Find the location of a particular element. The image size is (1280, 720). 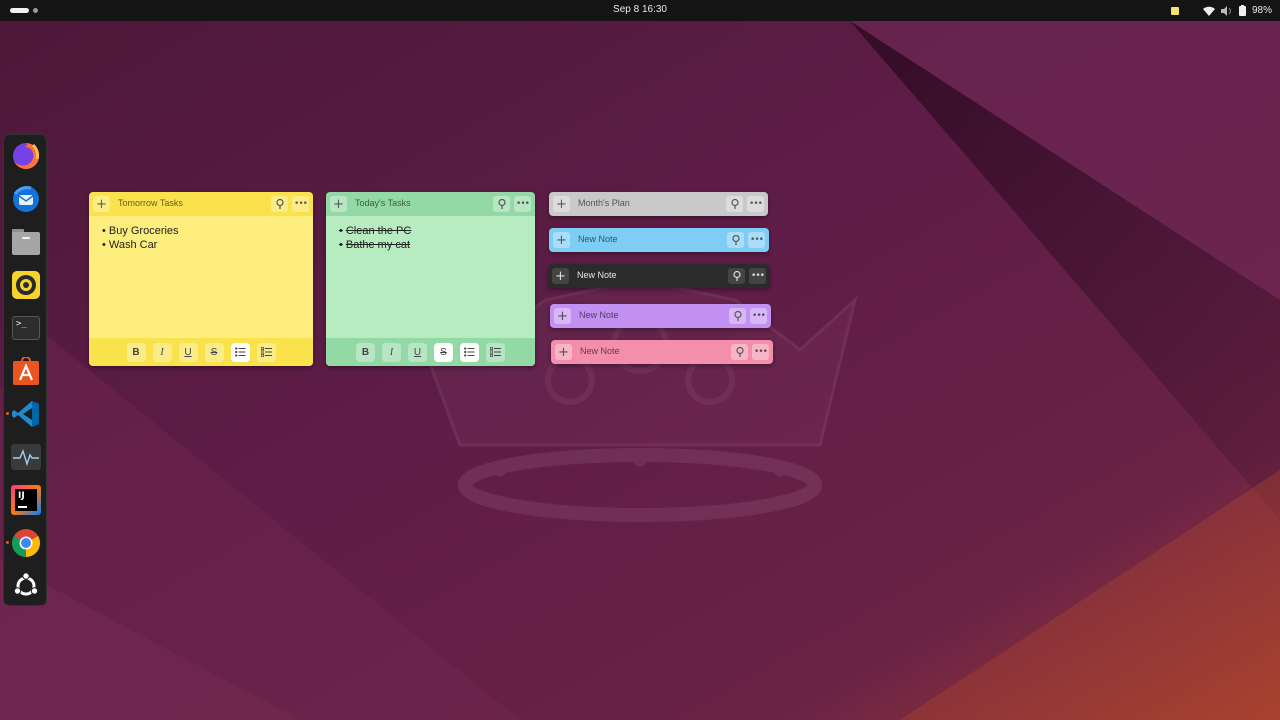

terminal-prompt-glyph: >_ is located at coordinates (21, 324).